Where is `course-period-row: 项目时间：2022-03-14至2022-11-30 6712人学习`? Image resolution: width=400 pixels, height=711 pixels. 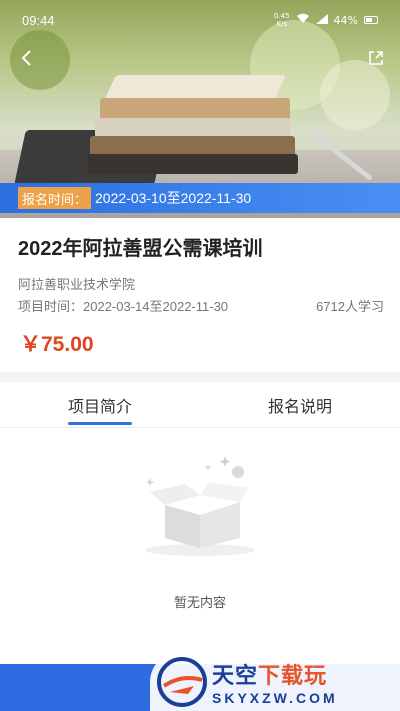 course-period-row: 项目时间：2022-03-14至2022-11-30 6712人学习 is located at coordinates (201, 305).